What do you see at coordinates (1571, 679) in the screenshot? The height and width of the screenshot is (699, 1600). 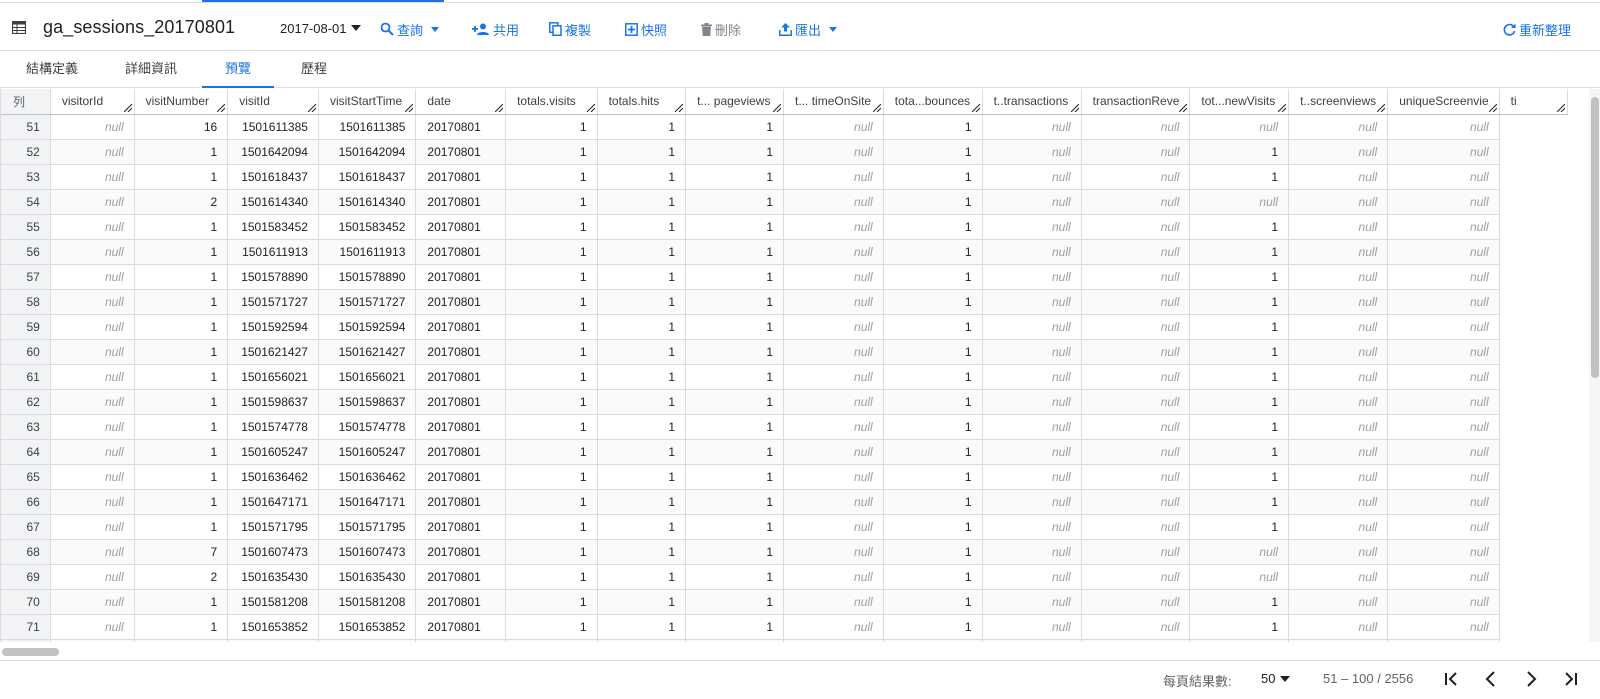 I see `last-page-icon` at bounding box center [1571, 679].